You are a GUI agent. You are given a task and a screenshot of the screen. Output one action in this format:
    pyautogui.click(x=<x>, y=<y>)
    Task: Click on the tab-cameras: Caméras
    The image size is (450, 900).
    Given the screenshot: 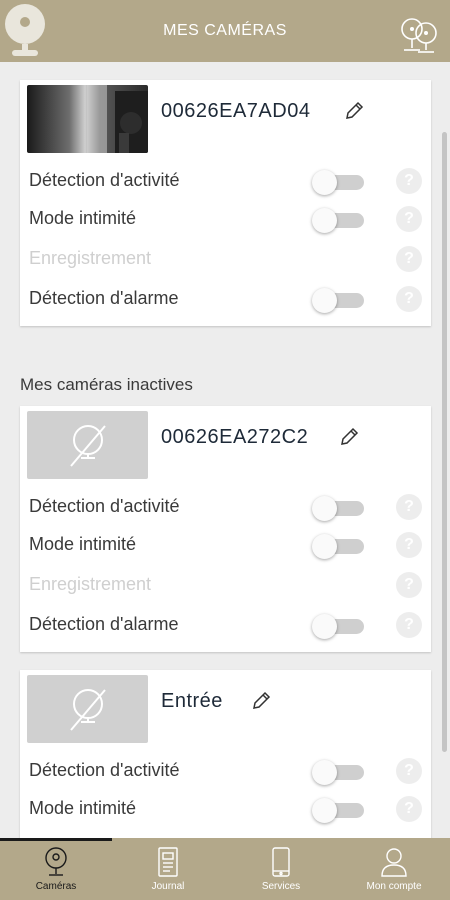 What is the action you would take?
    pyautogui.click(x=56, y=869)
    